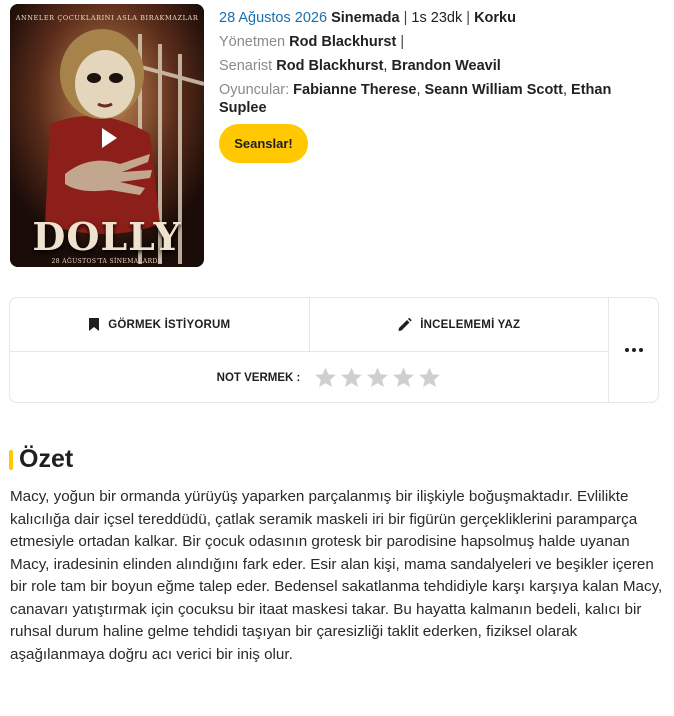 The width and height of the screenshot is (674, 716). What do you see at coordinates (11, 459) in the screenshot?
I see `heading-accent-bar` at bounding box center [11, 459].